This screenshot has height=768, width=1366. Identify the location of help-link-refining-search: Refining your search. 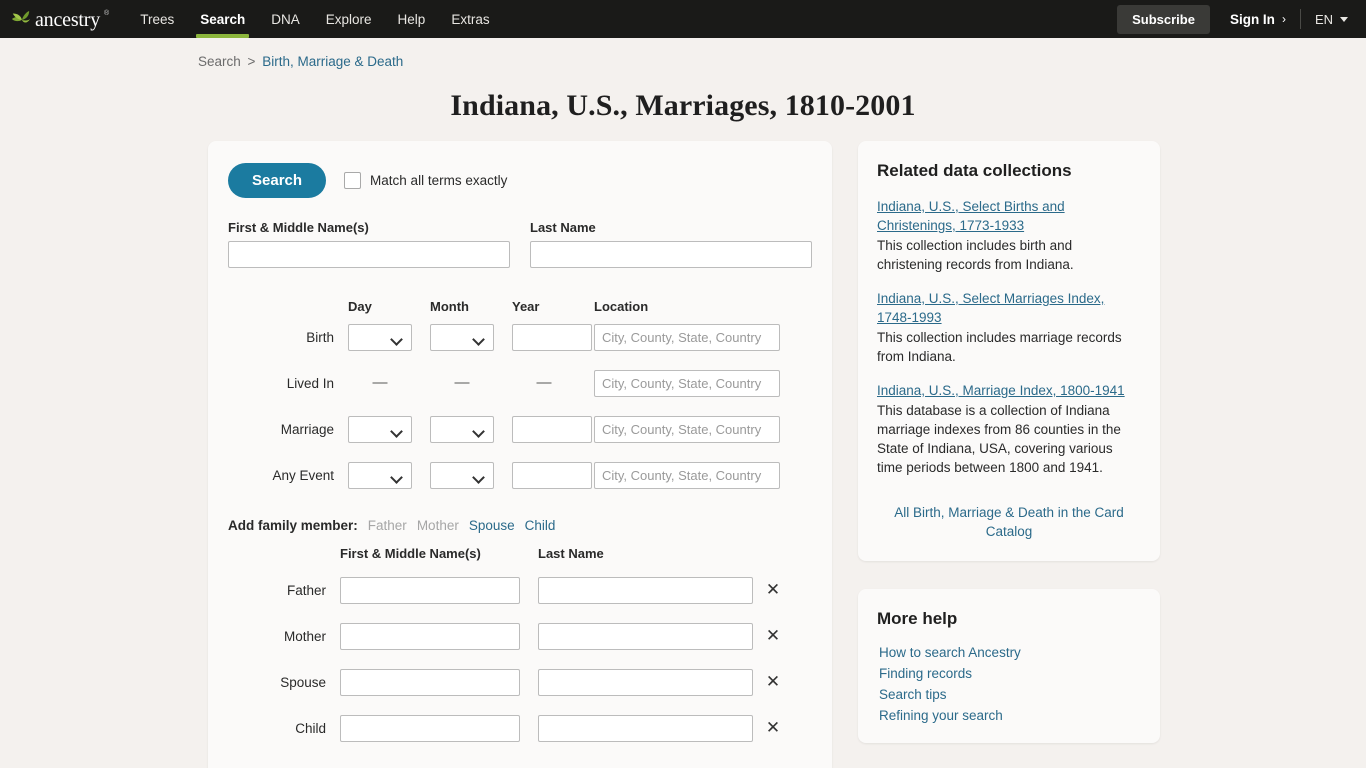
(1010, 715).